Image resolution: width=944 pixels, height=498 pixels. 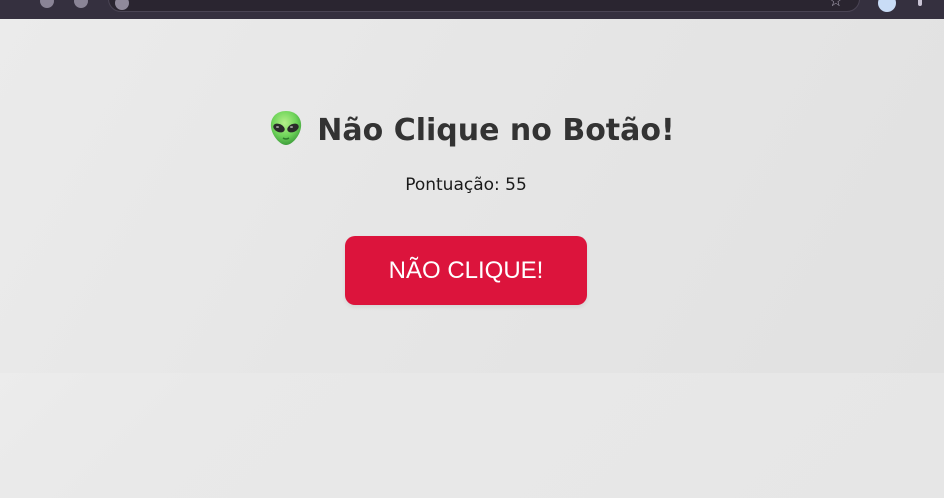 What do you see at coordinates (836, 4) in the screenshot?
I see `star-icon: ☆` at bounding box center [836, 4].